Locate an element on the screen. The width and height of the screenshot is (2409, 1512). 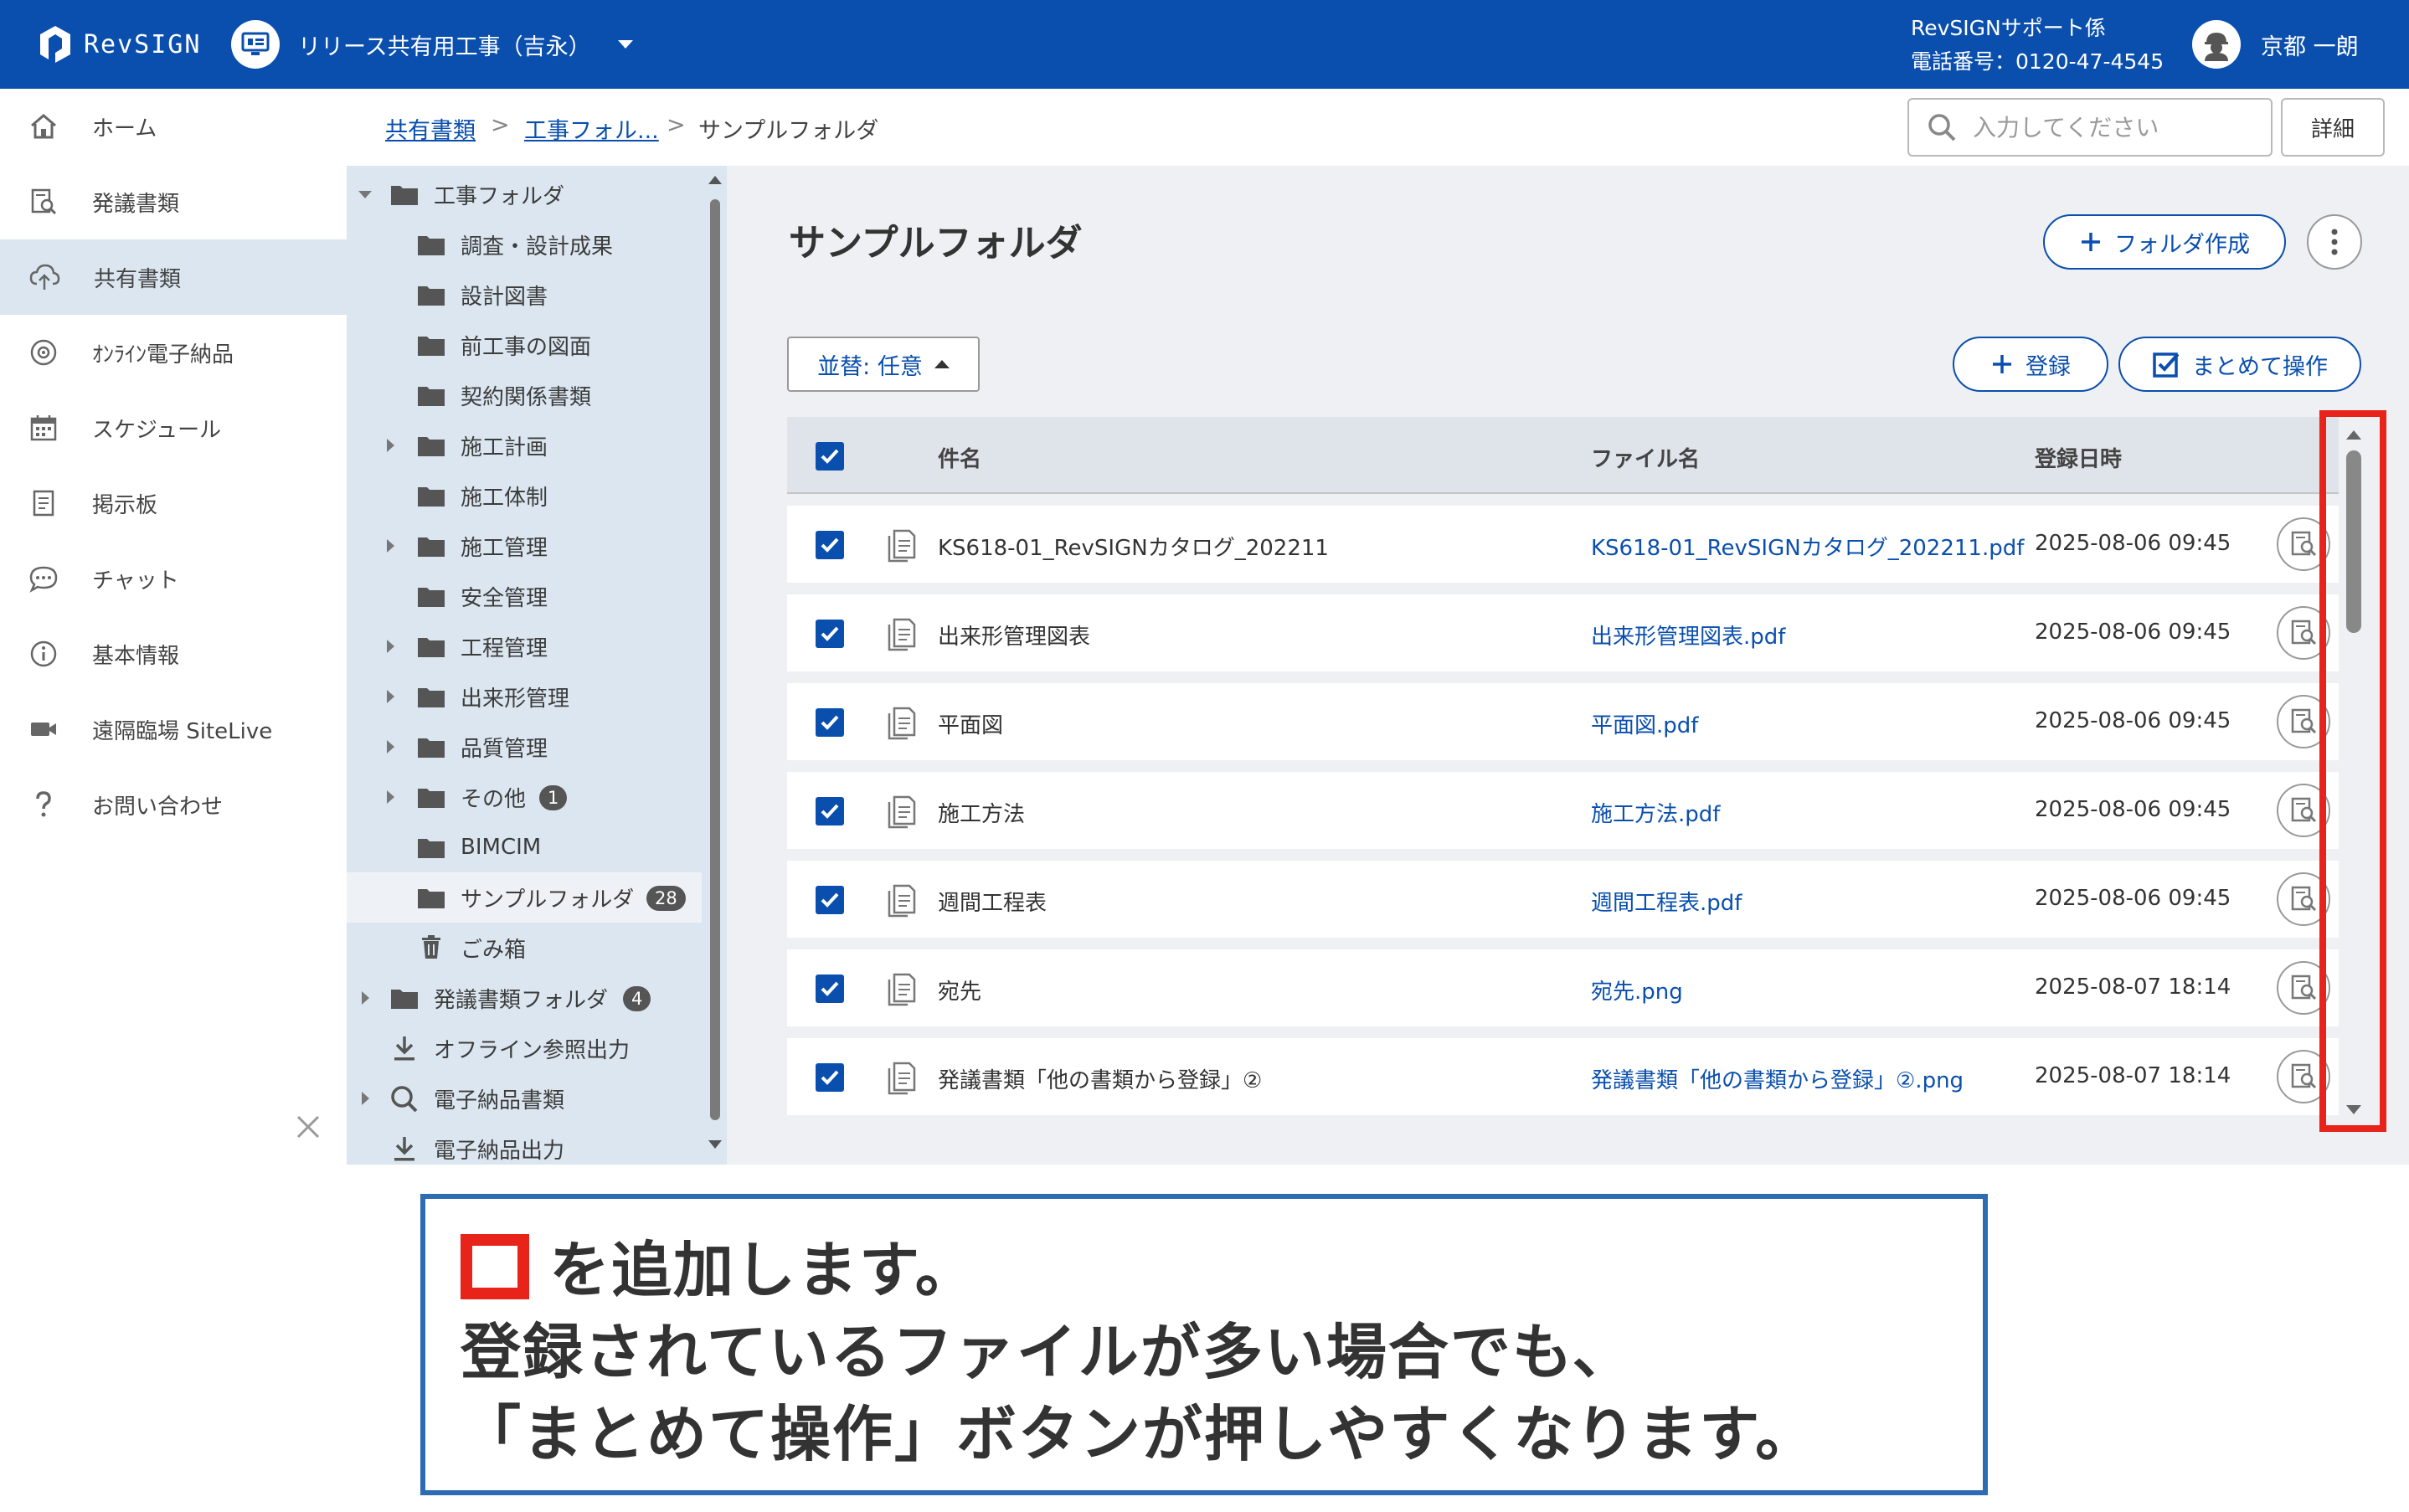
count-badge: 28 is located at coordinates (666, 898).